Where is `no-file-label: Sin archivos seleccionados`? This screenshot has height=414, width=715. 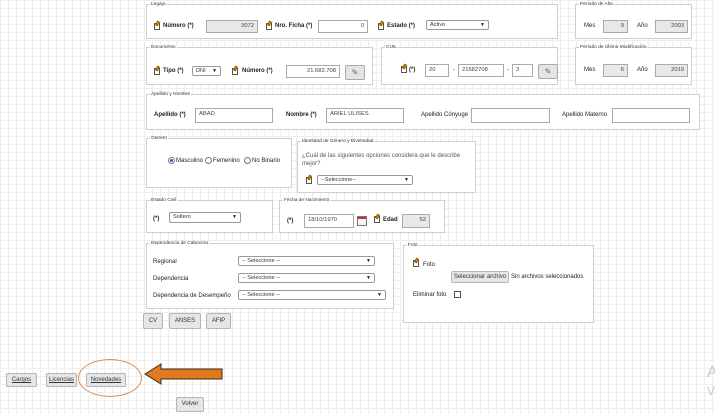
no-file-label: Sin archivos seleccionados is located at coordinates (547, 277).